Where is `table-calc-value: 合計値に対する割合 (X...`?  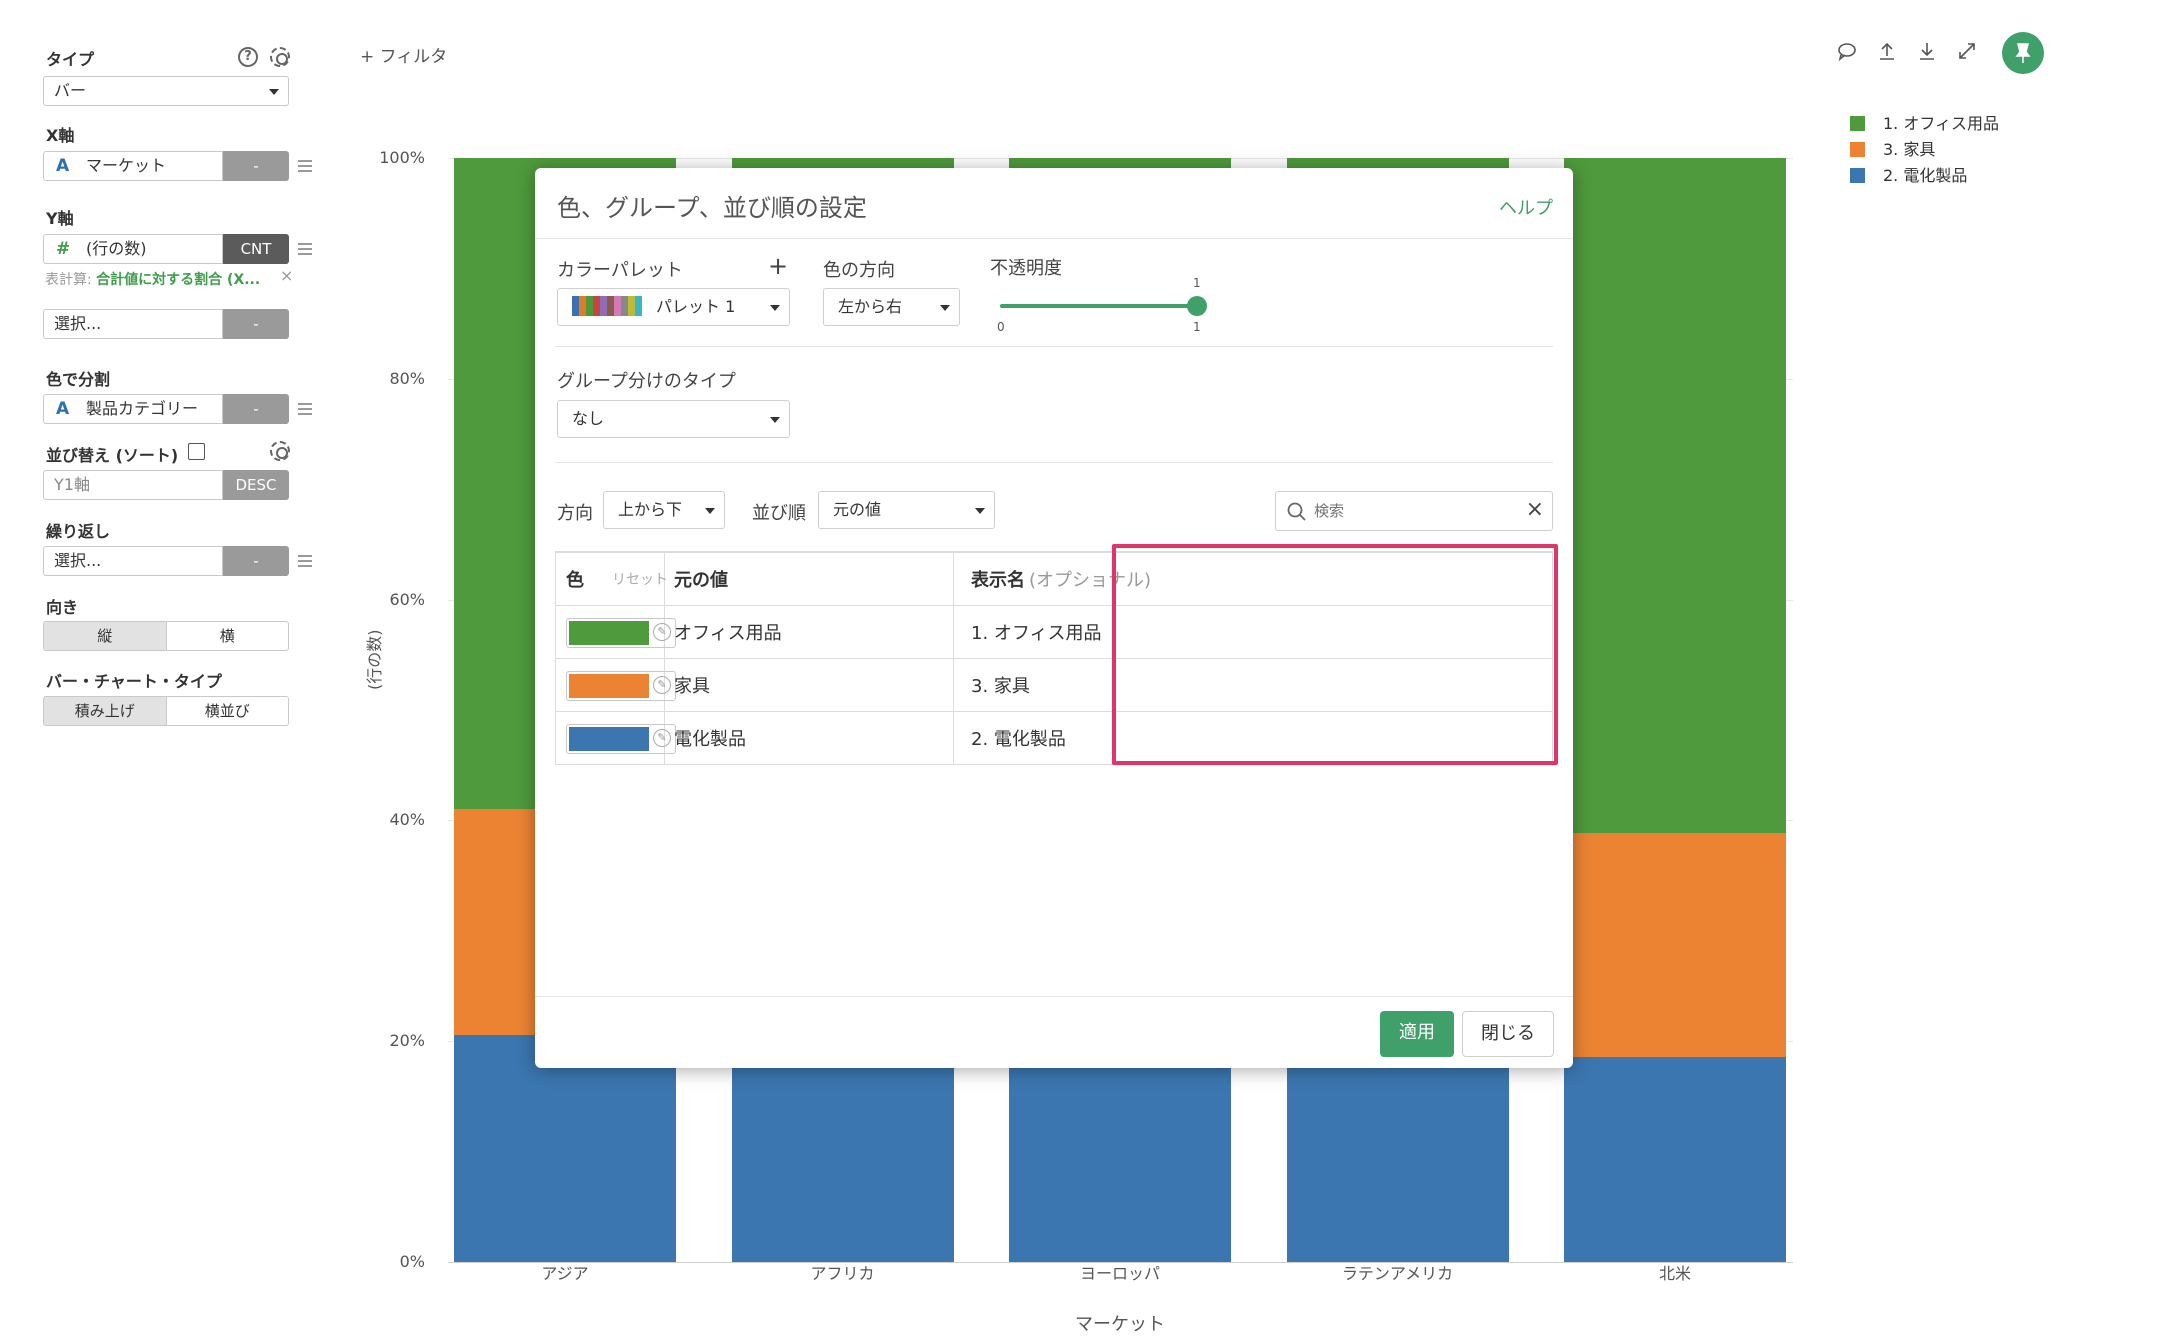 table-calc-value: 合計値に対する割合 (X... is located at coordinates (178, 280).